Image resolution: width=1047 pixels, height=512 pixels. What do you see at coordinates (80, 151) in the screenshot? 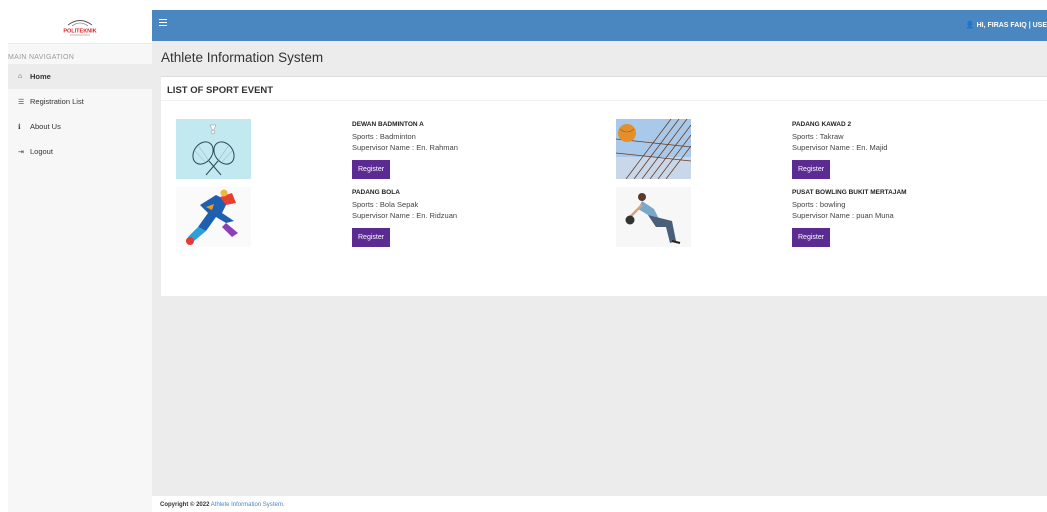
I see `sidebar-item-logout: ⇥ Logout` at bounding box center [80, 151].